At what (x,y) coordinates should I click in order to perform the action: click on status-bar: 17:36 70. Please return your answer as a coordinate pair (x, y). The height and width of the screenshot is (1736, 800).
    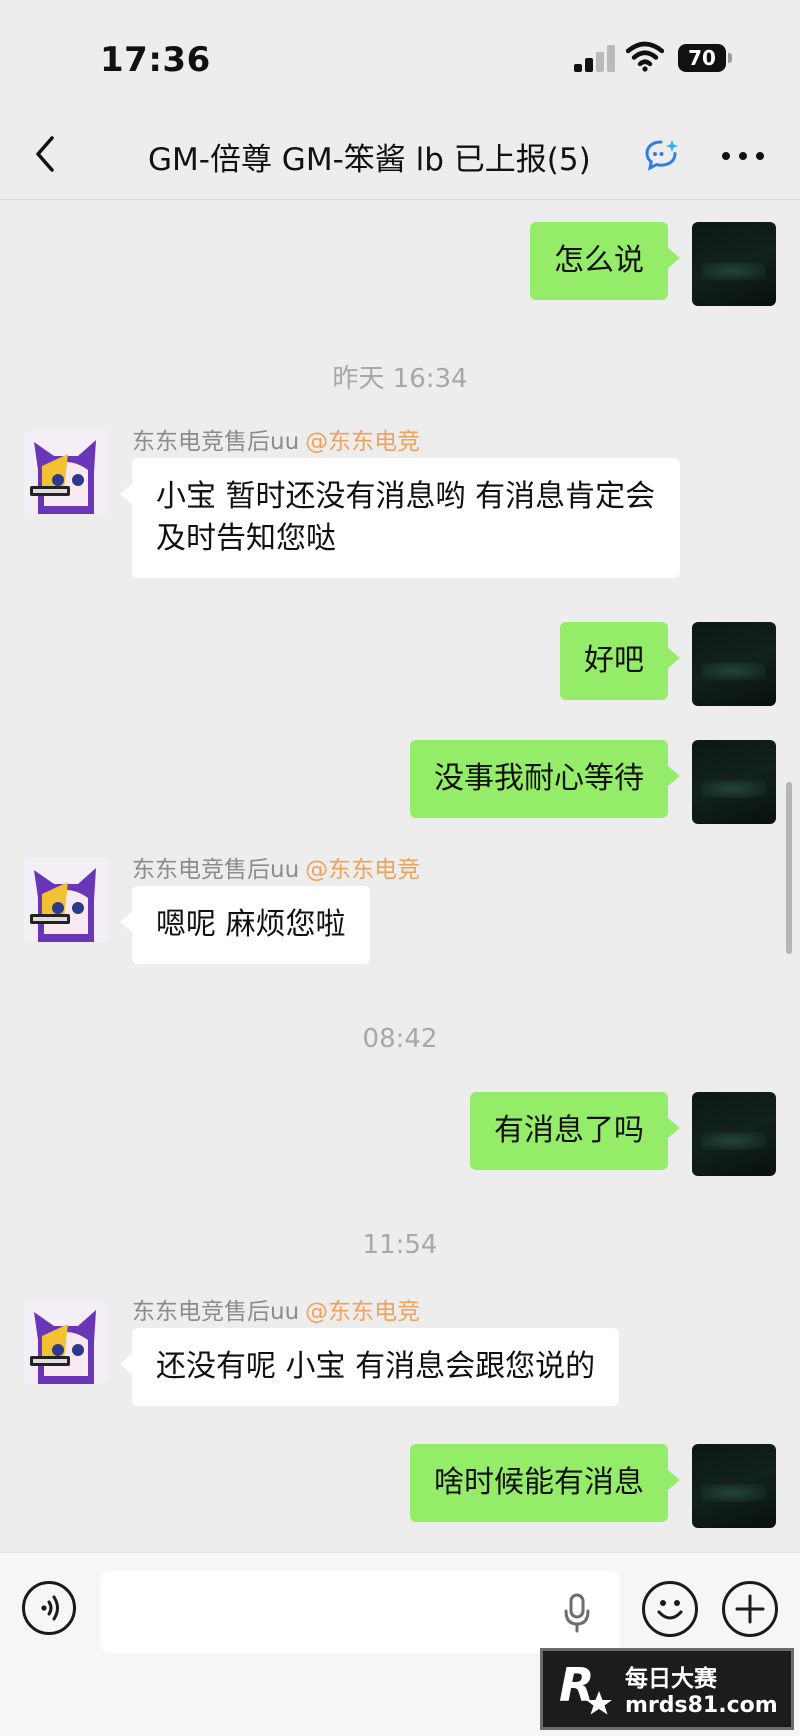
    Looking at the image, I should click on (400, 55).